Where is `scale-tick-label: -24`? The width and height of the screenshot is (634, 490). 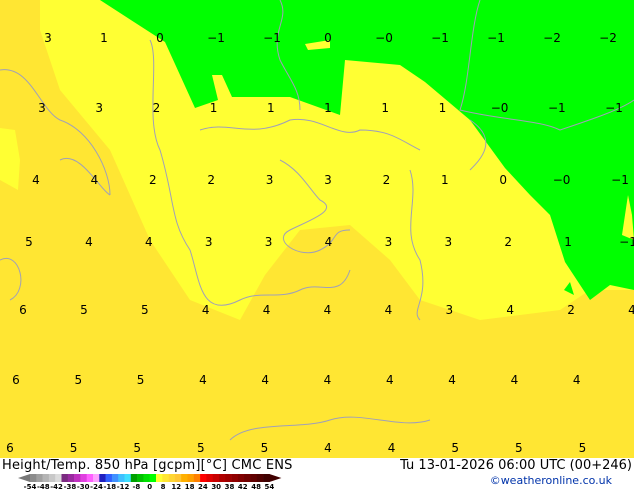 scale-tick-label: -24 is located at coordinates (96, 486).